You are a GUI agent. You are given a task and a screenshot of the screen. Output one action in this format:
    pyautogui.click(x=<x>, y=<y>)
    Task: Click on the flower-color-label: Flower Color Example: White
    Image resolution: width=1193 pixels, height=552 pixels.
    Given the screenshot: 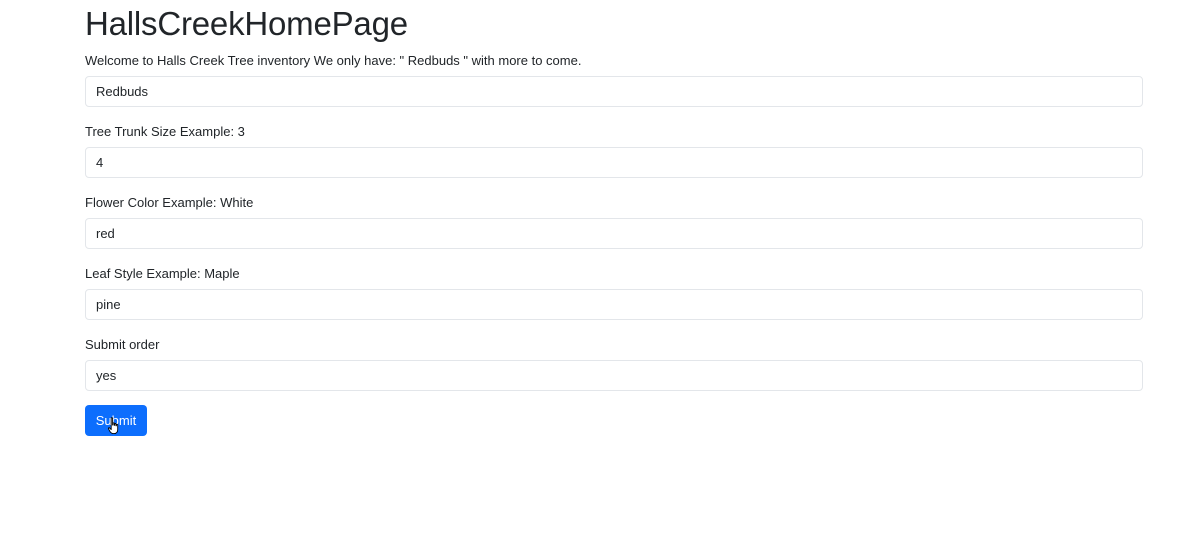 What is the action you would take?
    pyautogui.click(x=169, y=202)
    